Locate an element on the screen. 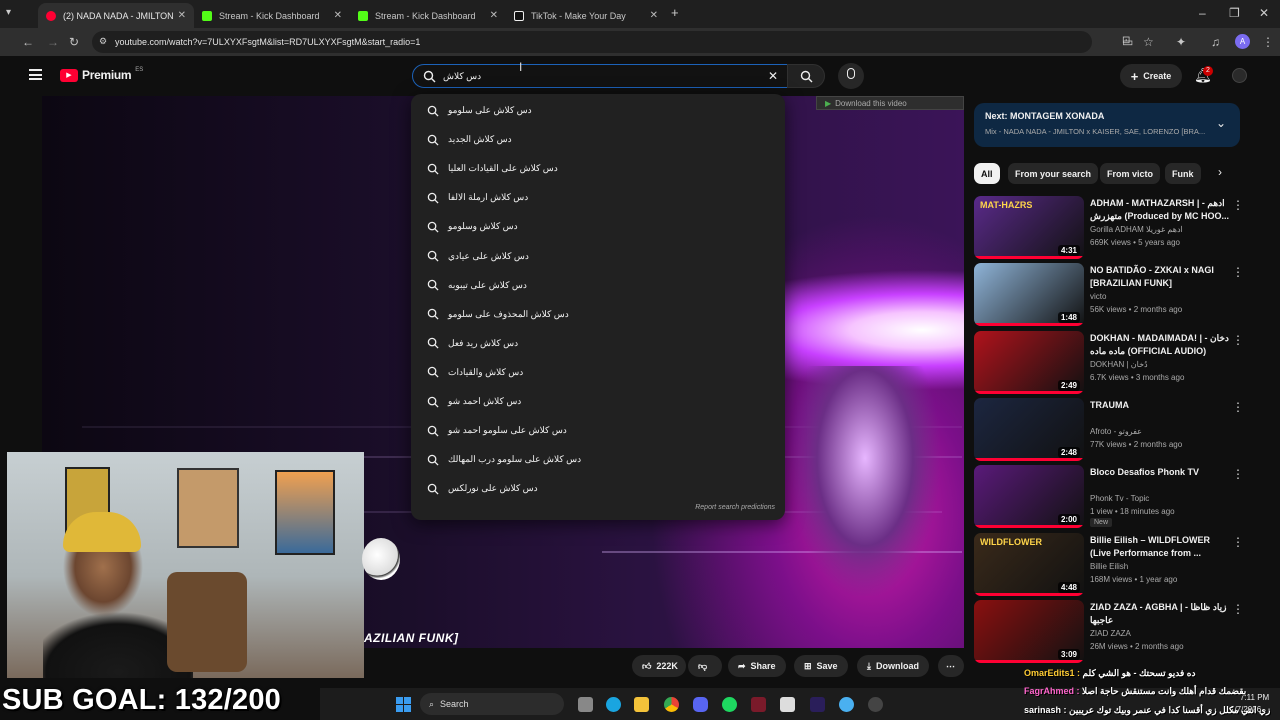  voice-search-button is located at coordinates (851, 76).